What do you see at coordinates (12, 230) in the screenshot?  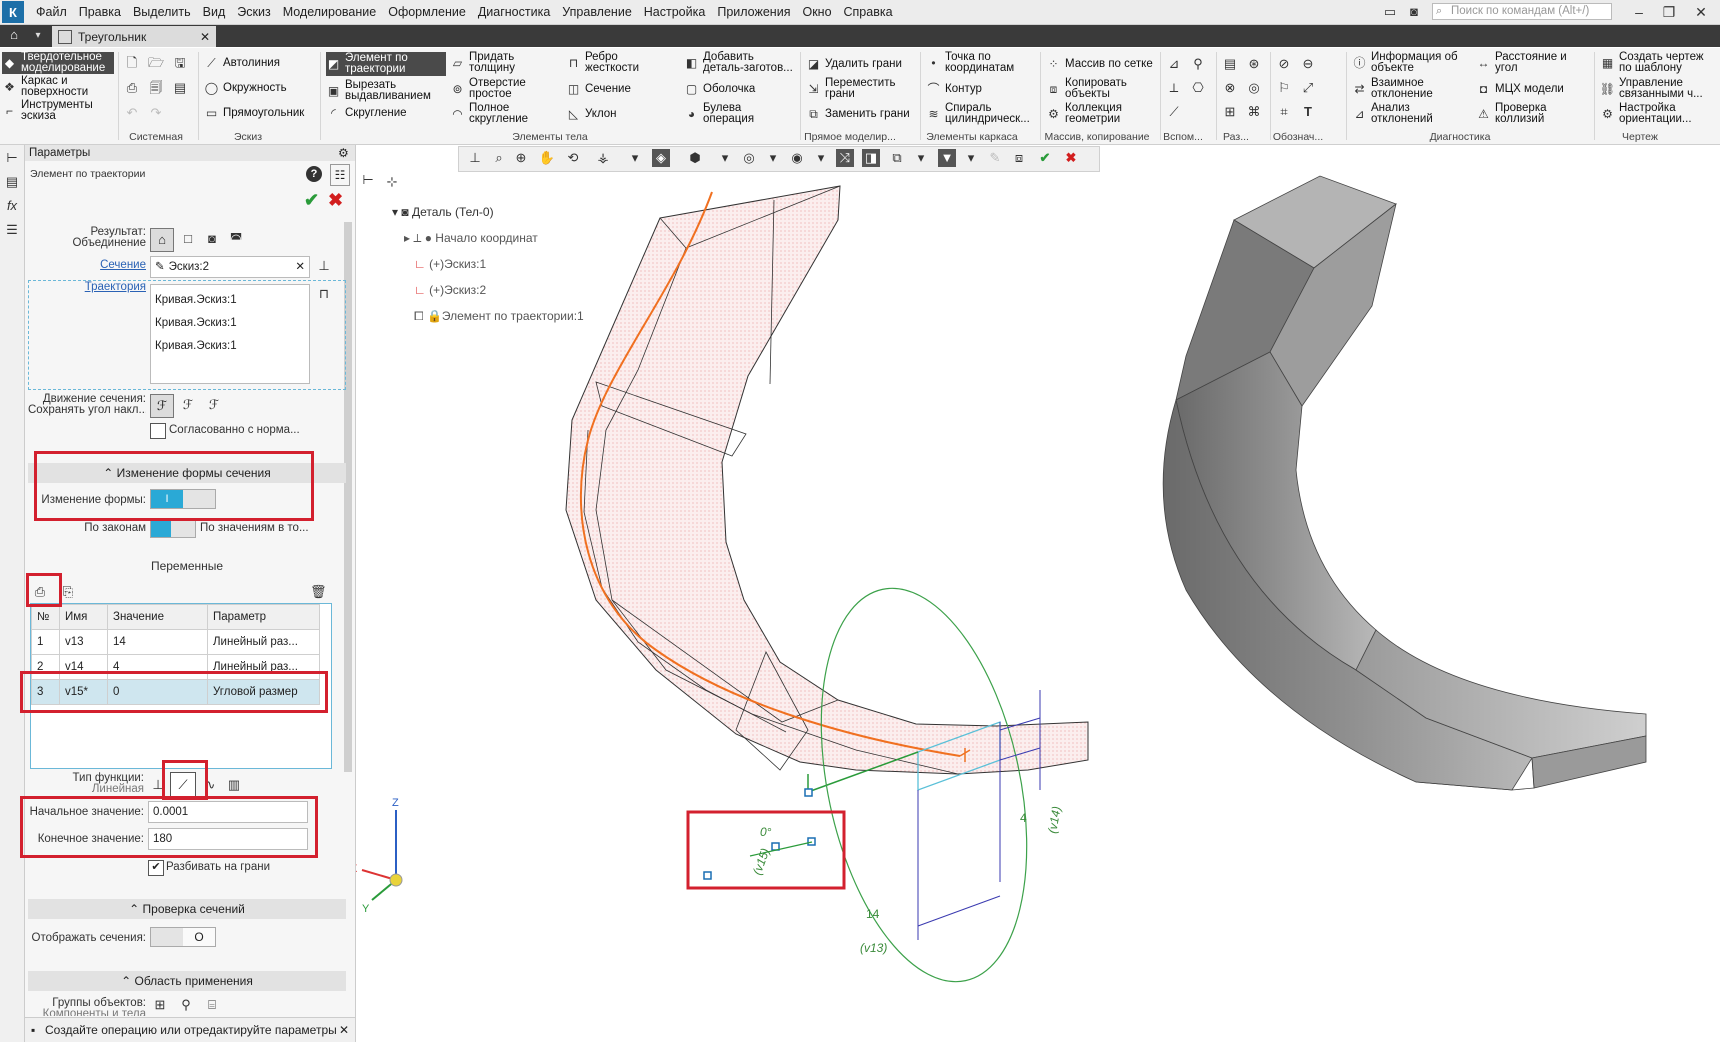 I see `layers-icon: ☰` at bounding box center [12, 230].